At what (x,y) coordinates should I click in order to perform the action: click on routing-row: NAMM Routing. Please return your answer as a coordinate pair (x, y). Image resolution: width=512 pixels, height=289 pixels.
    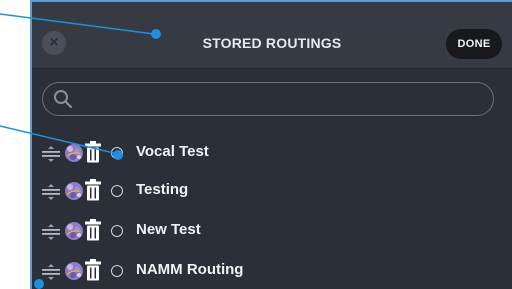
    Looking at the image, I should click on (272, 272).